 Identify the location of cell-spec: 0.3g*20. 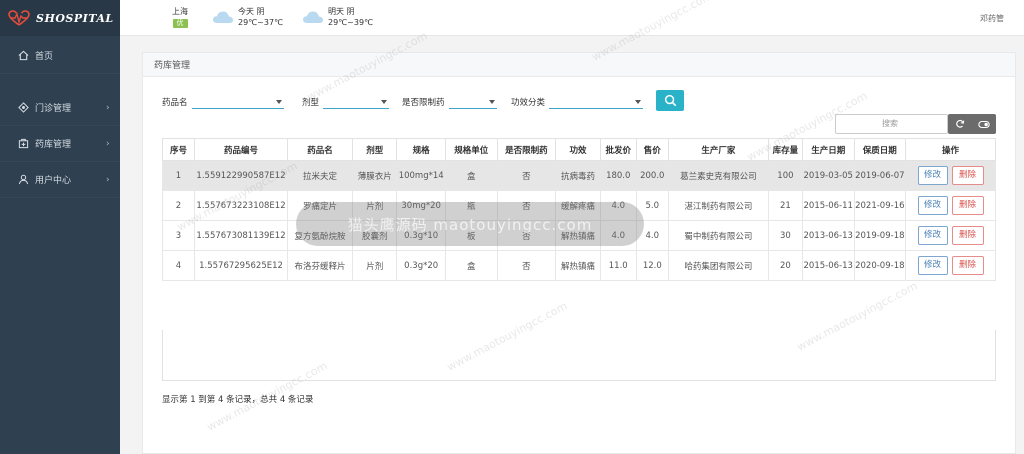
(421, 265).